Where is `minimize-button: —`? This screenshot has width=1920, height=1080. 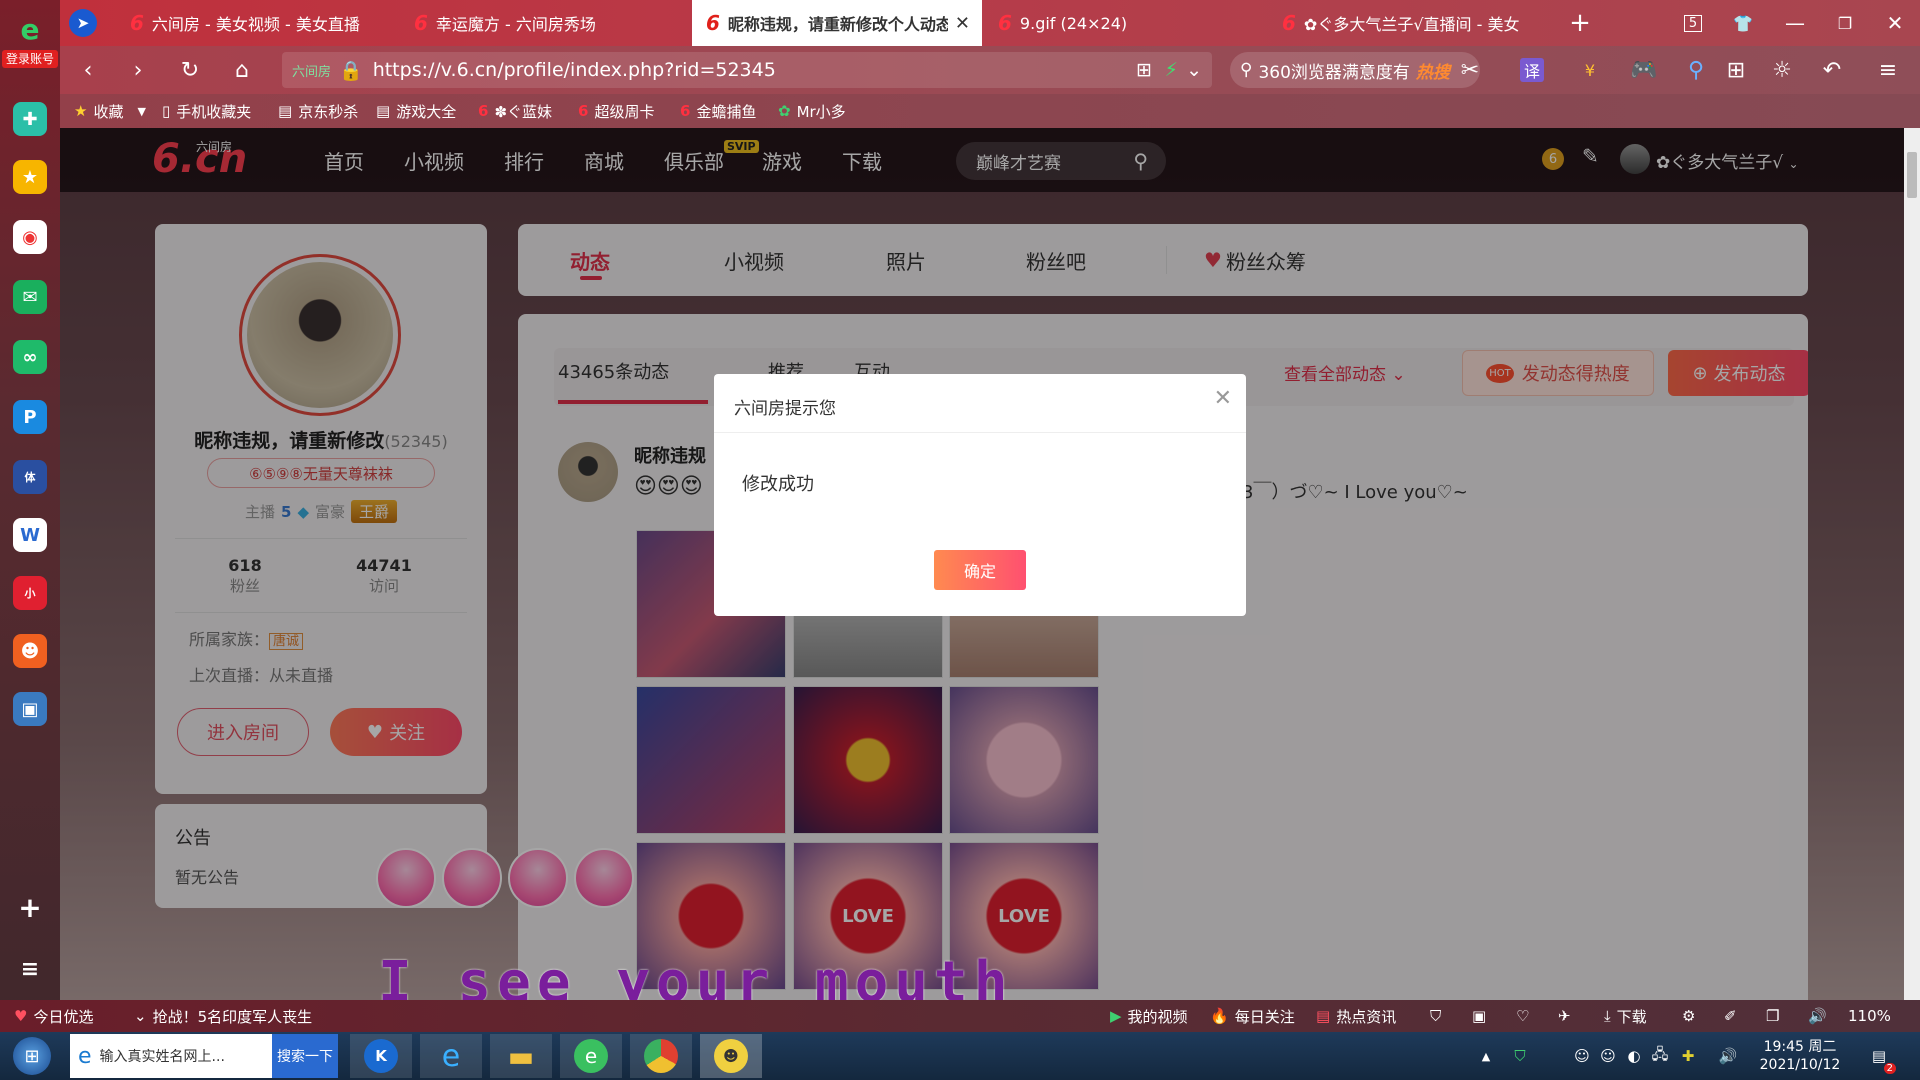 minimize-button: — is located at coordinates (1795, 23).